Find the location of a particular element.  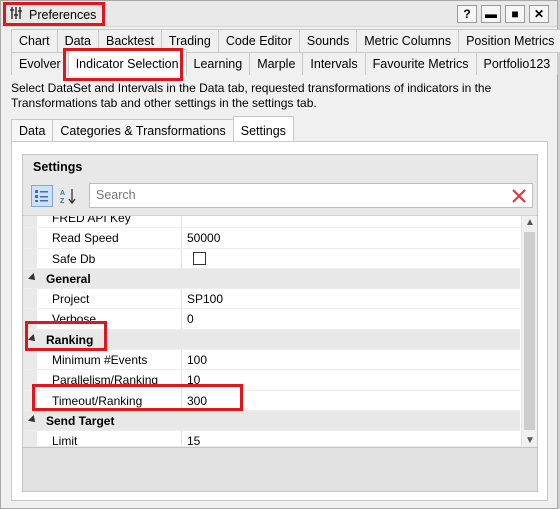

tab-marple: Marple is located at coordinates (276, 63).